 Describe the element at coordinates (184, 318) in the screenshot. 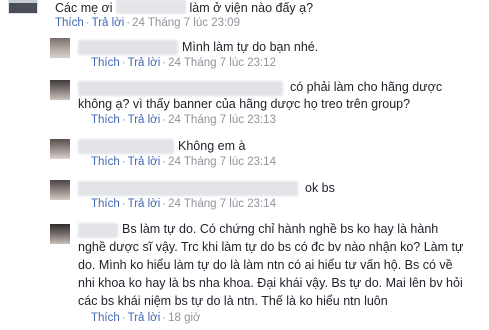

I see `timestamp: 18 giờ` at that location.